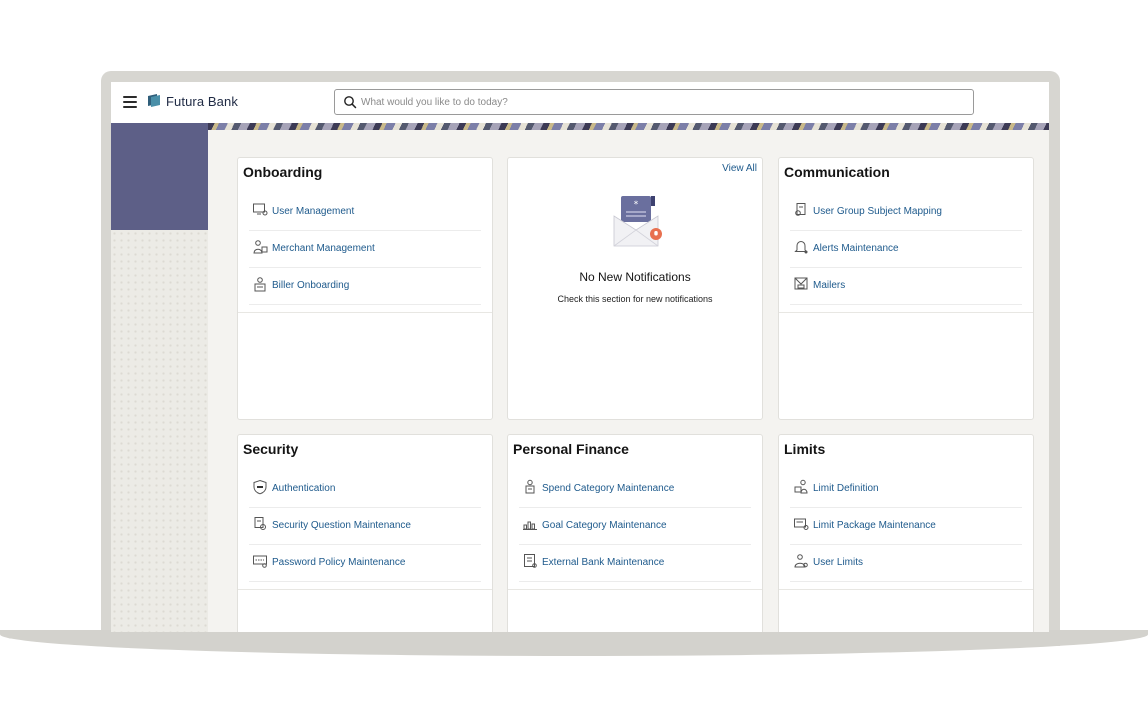 The width and height of the screenshot is (1148, 724). I want to click on item-label: Biller Onboarding, so click(311, 285).